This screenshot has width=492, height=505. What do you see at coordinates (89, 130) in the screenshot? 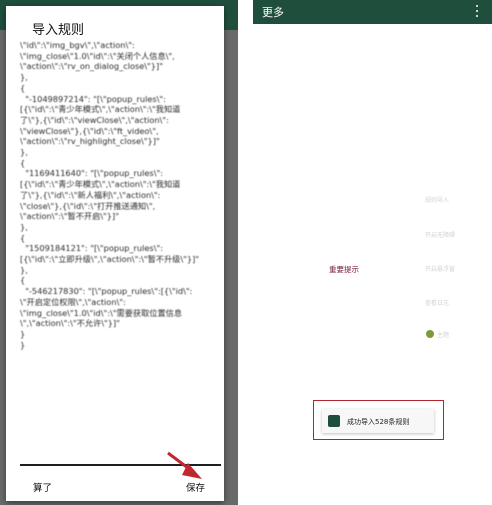
I see `code-line: \"viewClose\"},{\"id\":\"ft_video\",` at bounding box center [89, 130].